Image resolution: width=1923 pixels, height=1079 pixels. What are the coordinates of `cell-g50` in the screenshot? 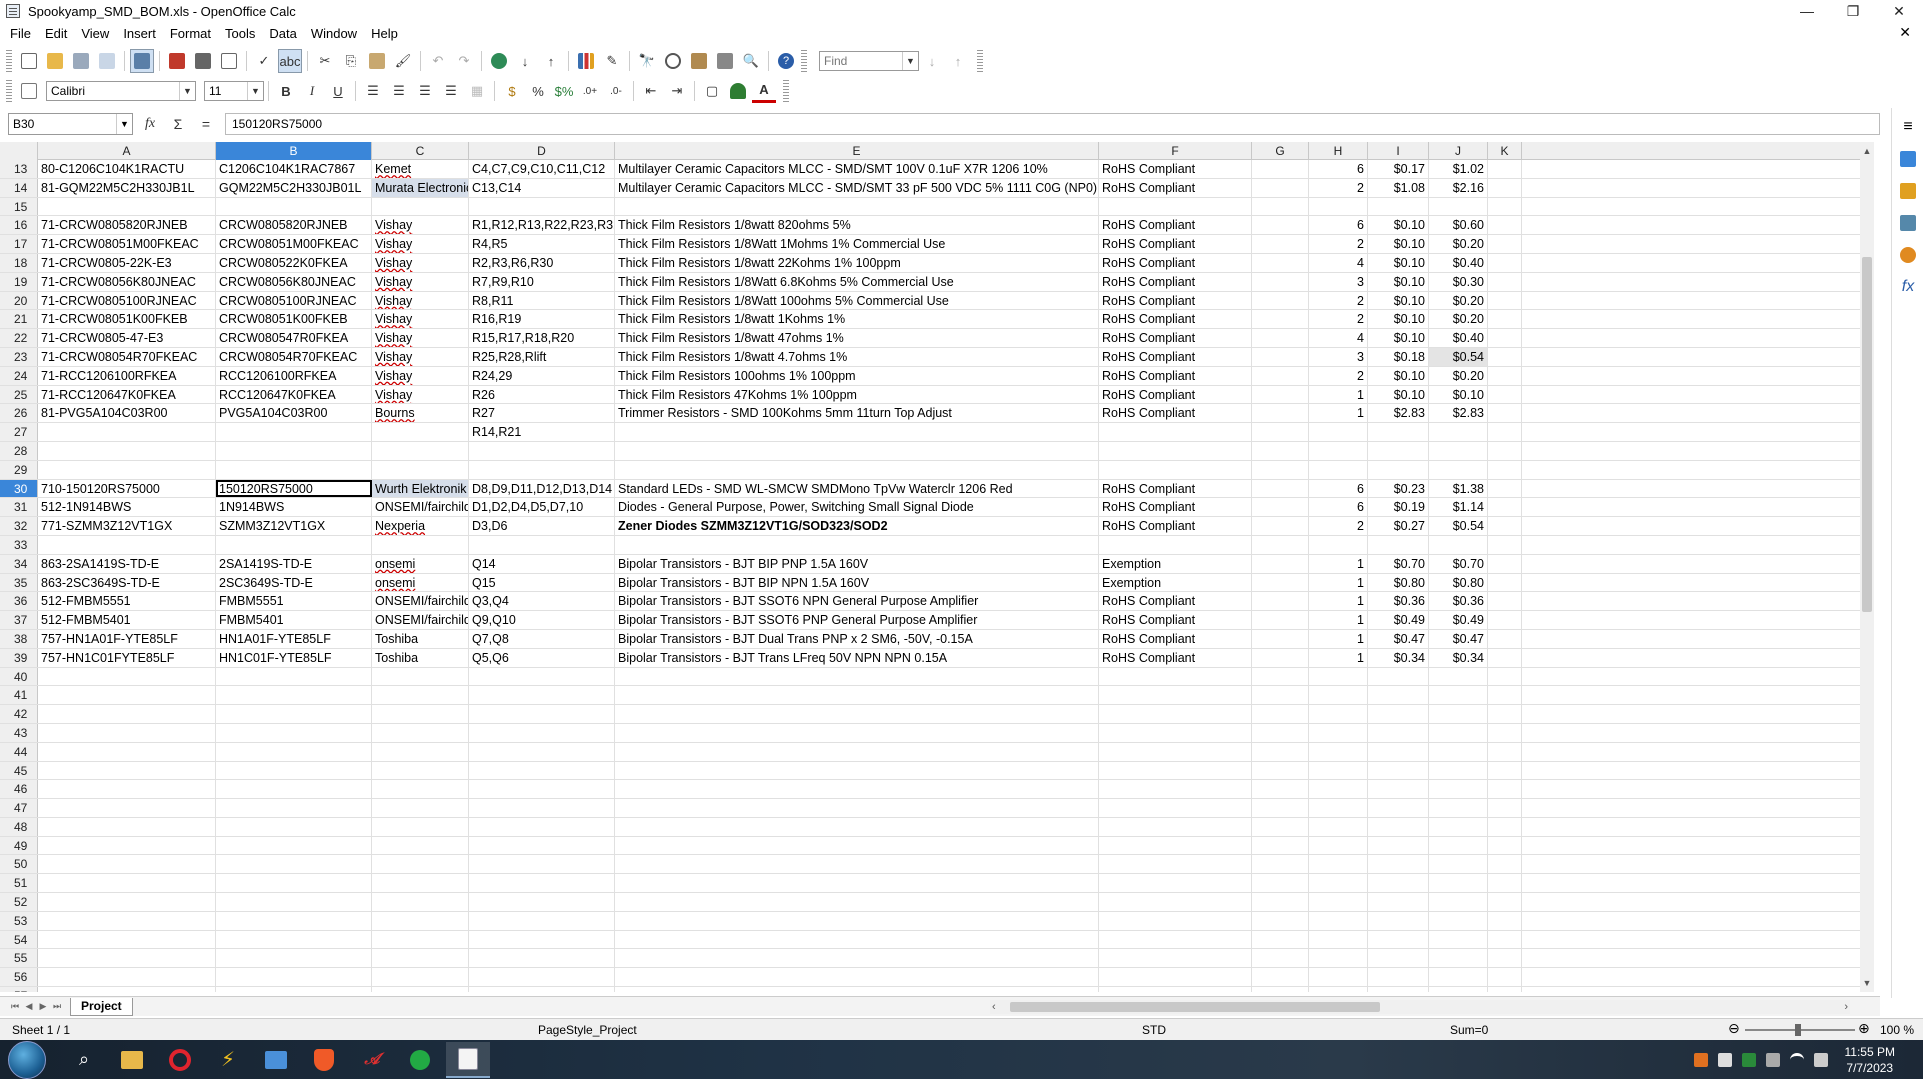 It's located at (1280, 864).